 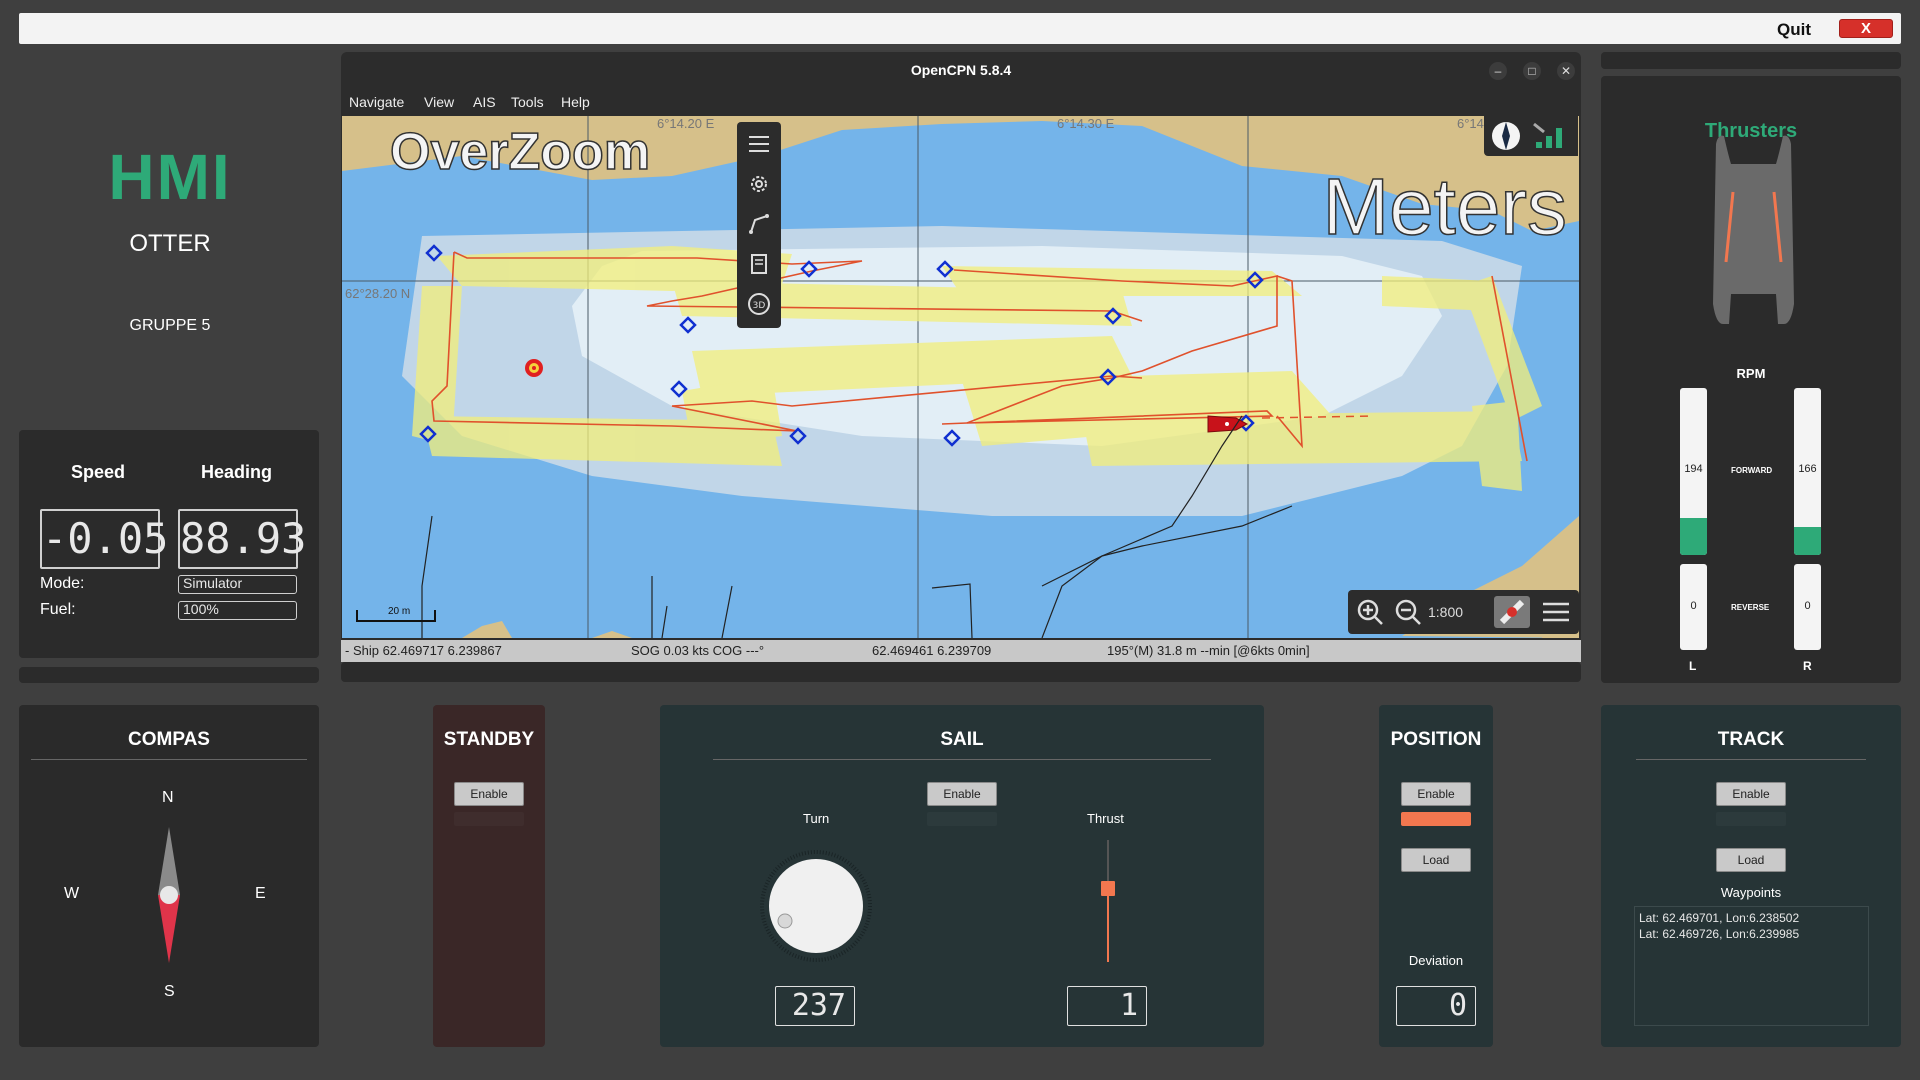 What do you see at coordinates (1566, 71) in the screenshot?
I see `close-icon: ✕` at bounding box center [1566, 71].